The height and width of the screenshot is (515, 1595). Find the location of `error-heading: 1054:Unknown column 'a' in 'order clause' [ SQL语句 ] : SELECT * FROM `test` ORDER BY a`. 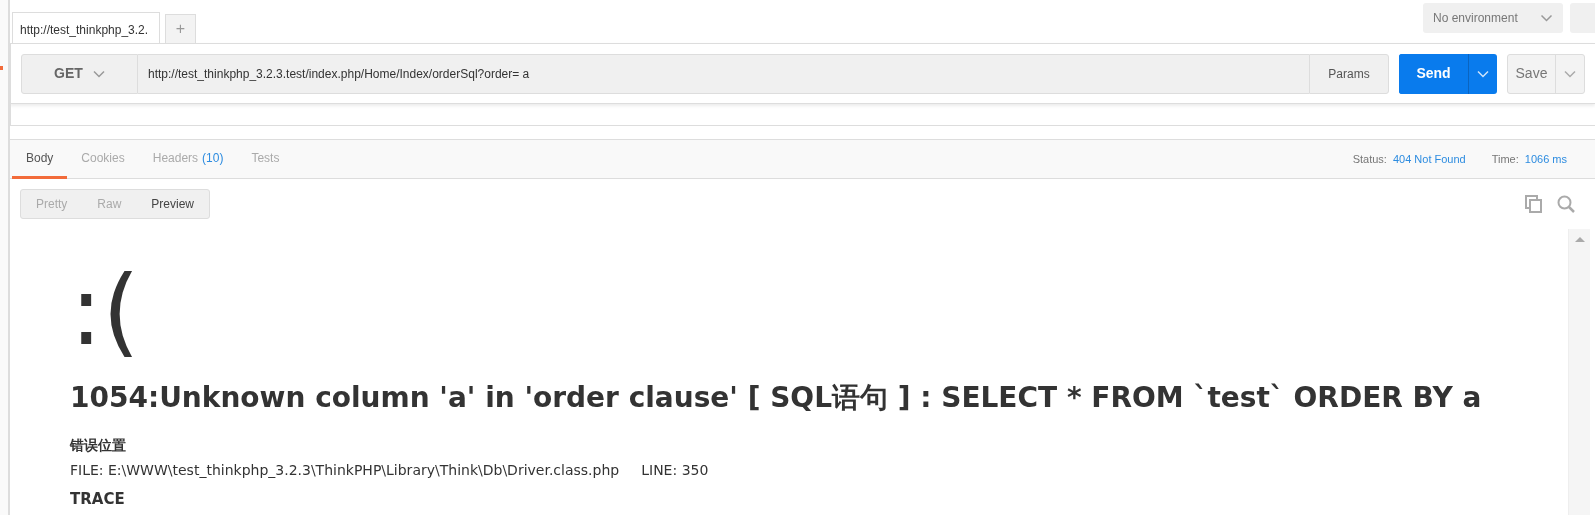

error-heading: 1054:Unknown column 'a' in 'order clause' [ SQL语句 ] : SELECT * FROM `test` ORDER BY a is located at coordinates (776, 398).